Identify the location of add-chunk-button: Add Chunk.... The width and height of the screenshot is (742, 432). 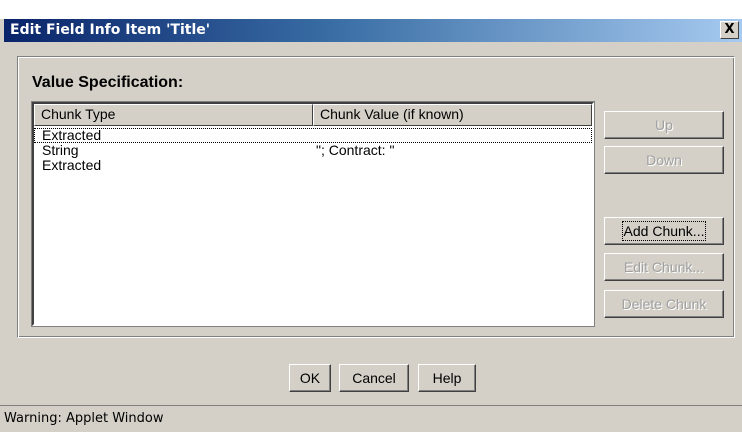
(664, 231).